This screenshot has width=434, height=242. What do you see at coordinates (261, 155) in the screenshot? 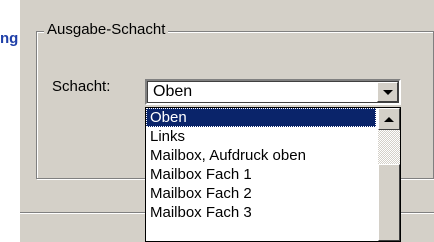
I see `option-item: Mailbox, Aufdruck oben` at bounding box center [261, 155].